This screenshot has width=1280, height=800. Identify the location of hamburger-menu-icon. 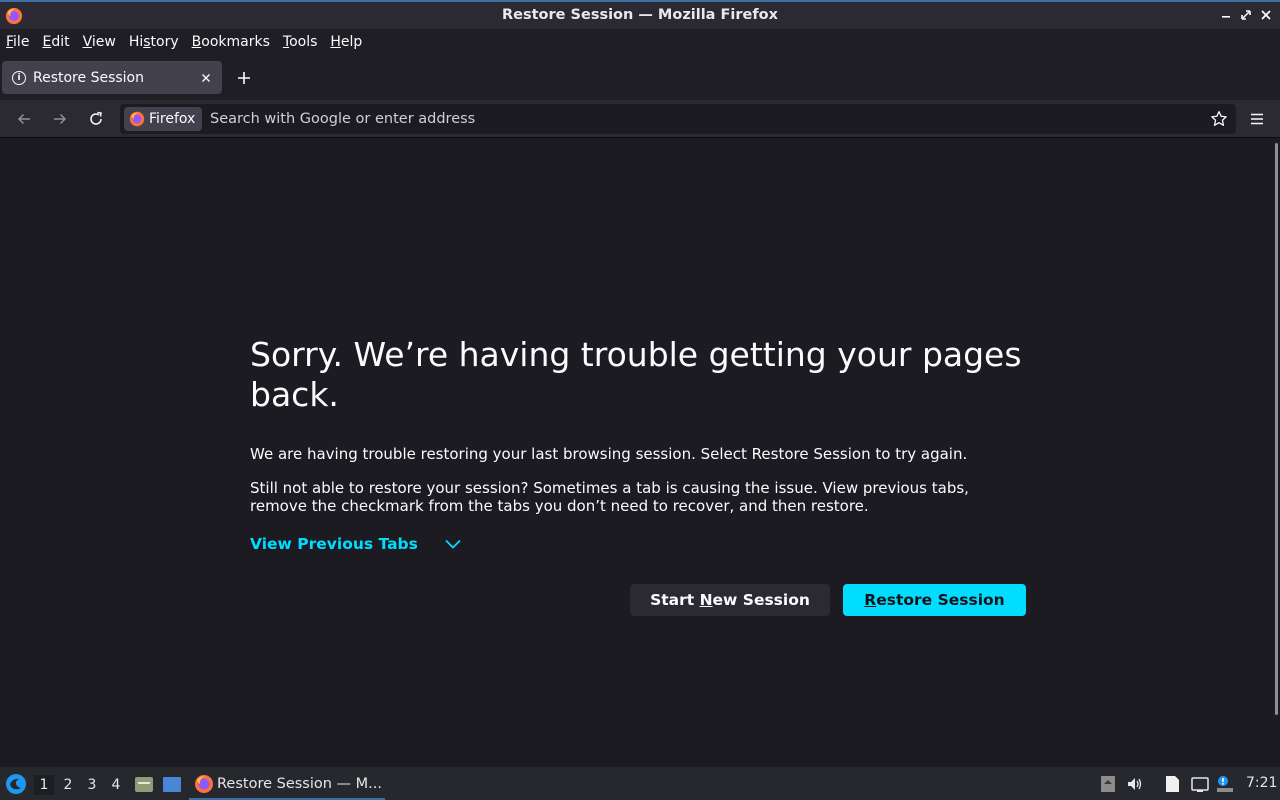
(1257, 119).